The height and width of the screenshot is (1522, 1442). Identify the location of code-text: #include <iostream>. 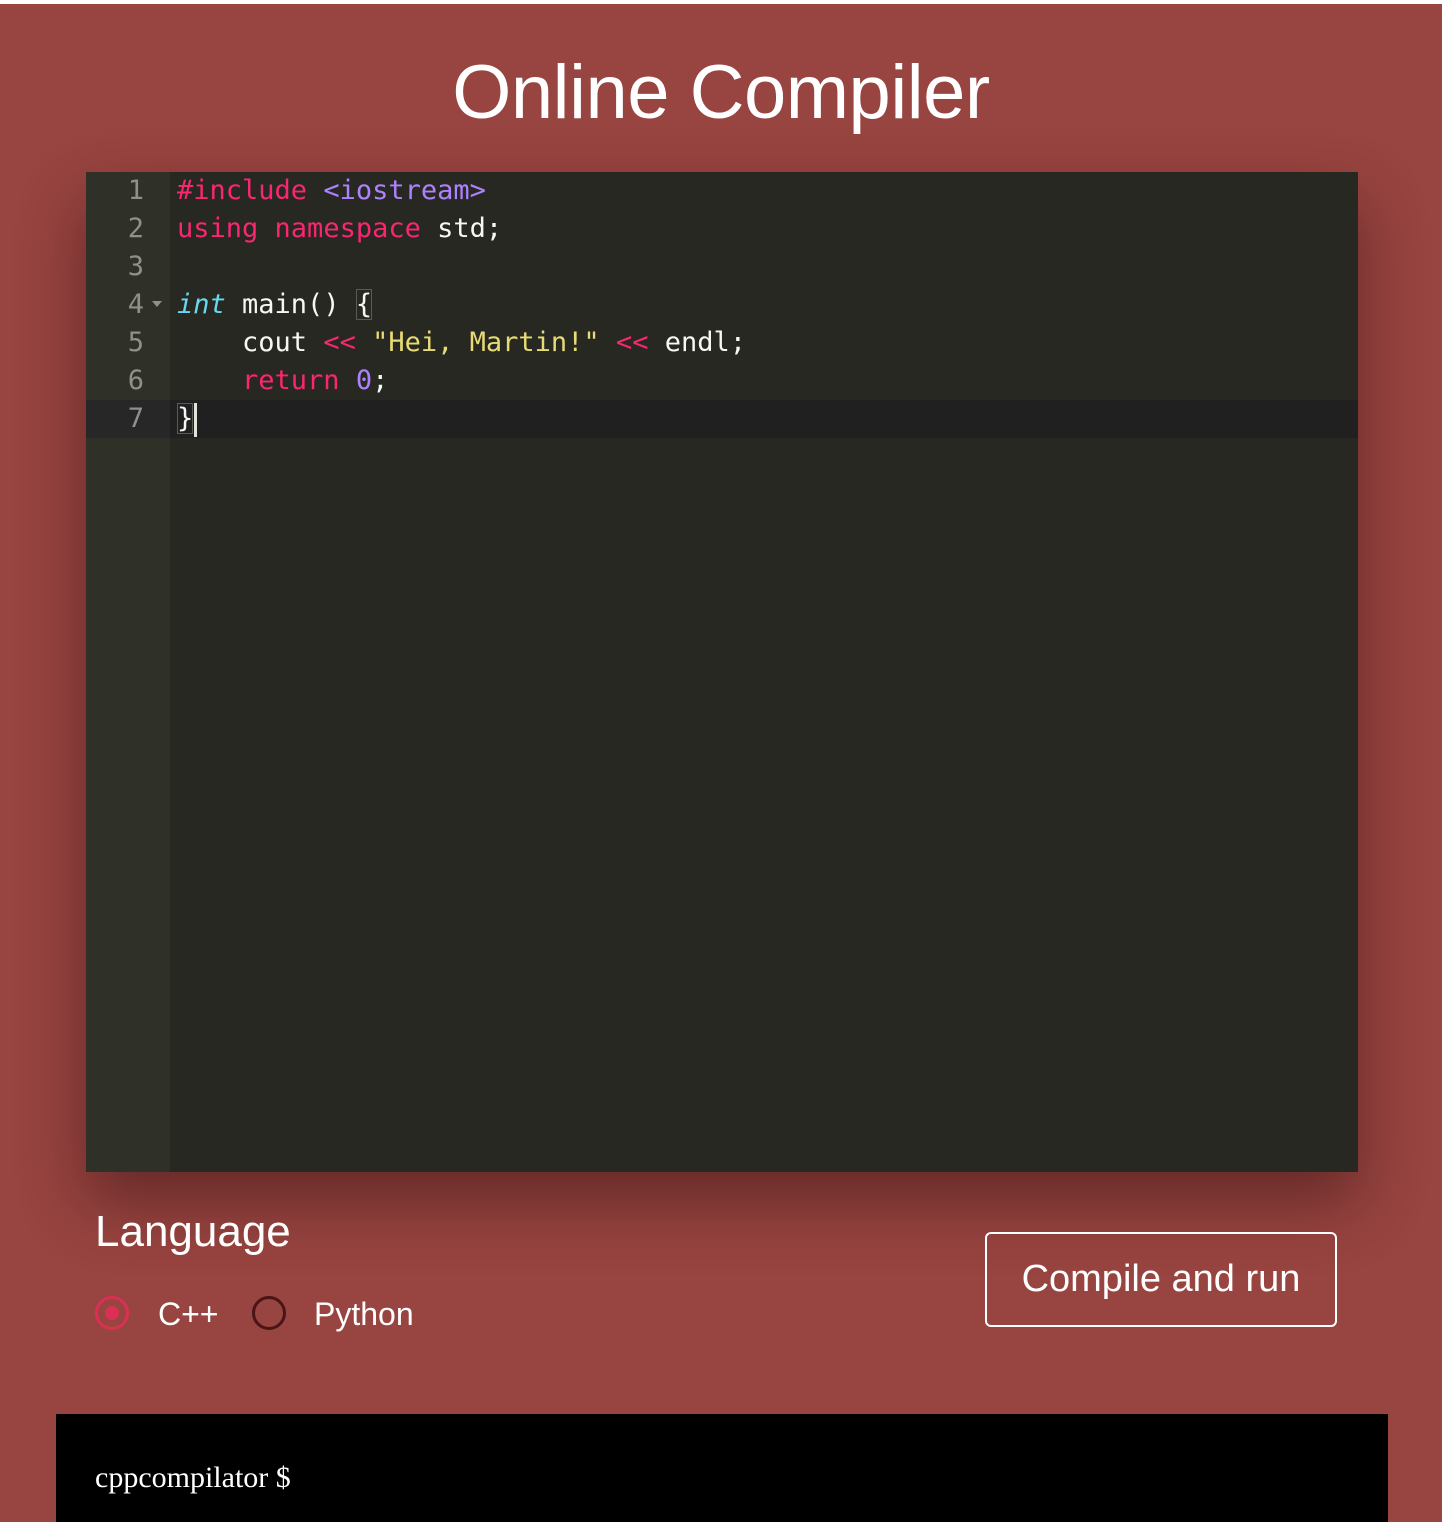
(331, 191).